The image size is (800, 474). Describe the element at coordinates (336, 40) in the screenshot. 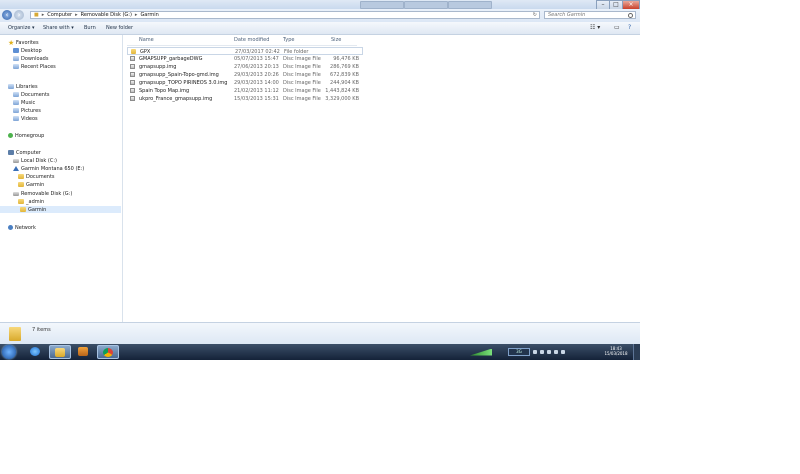

I see `column-header-size: Size` at that location.